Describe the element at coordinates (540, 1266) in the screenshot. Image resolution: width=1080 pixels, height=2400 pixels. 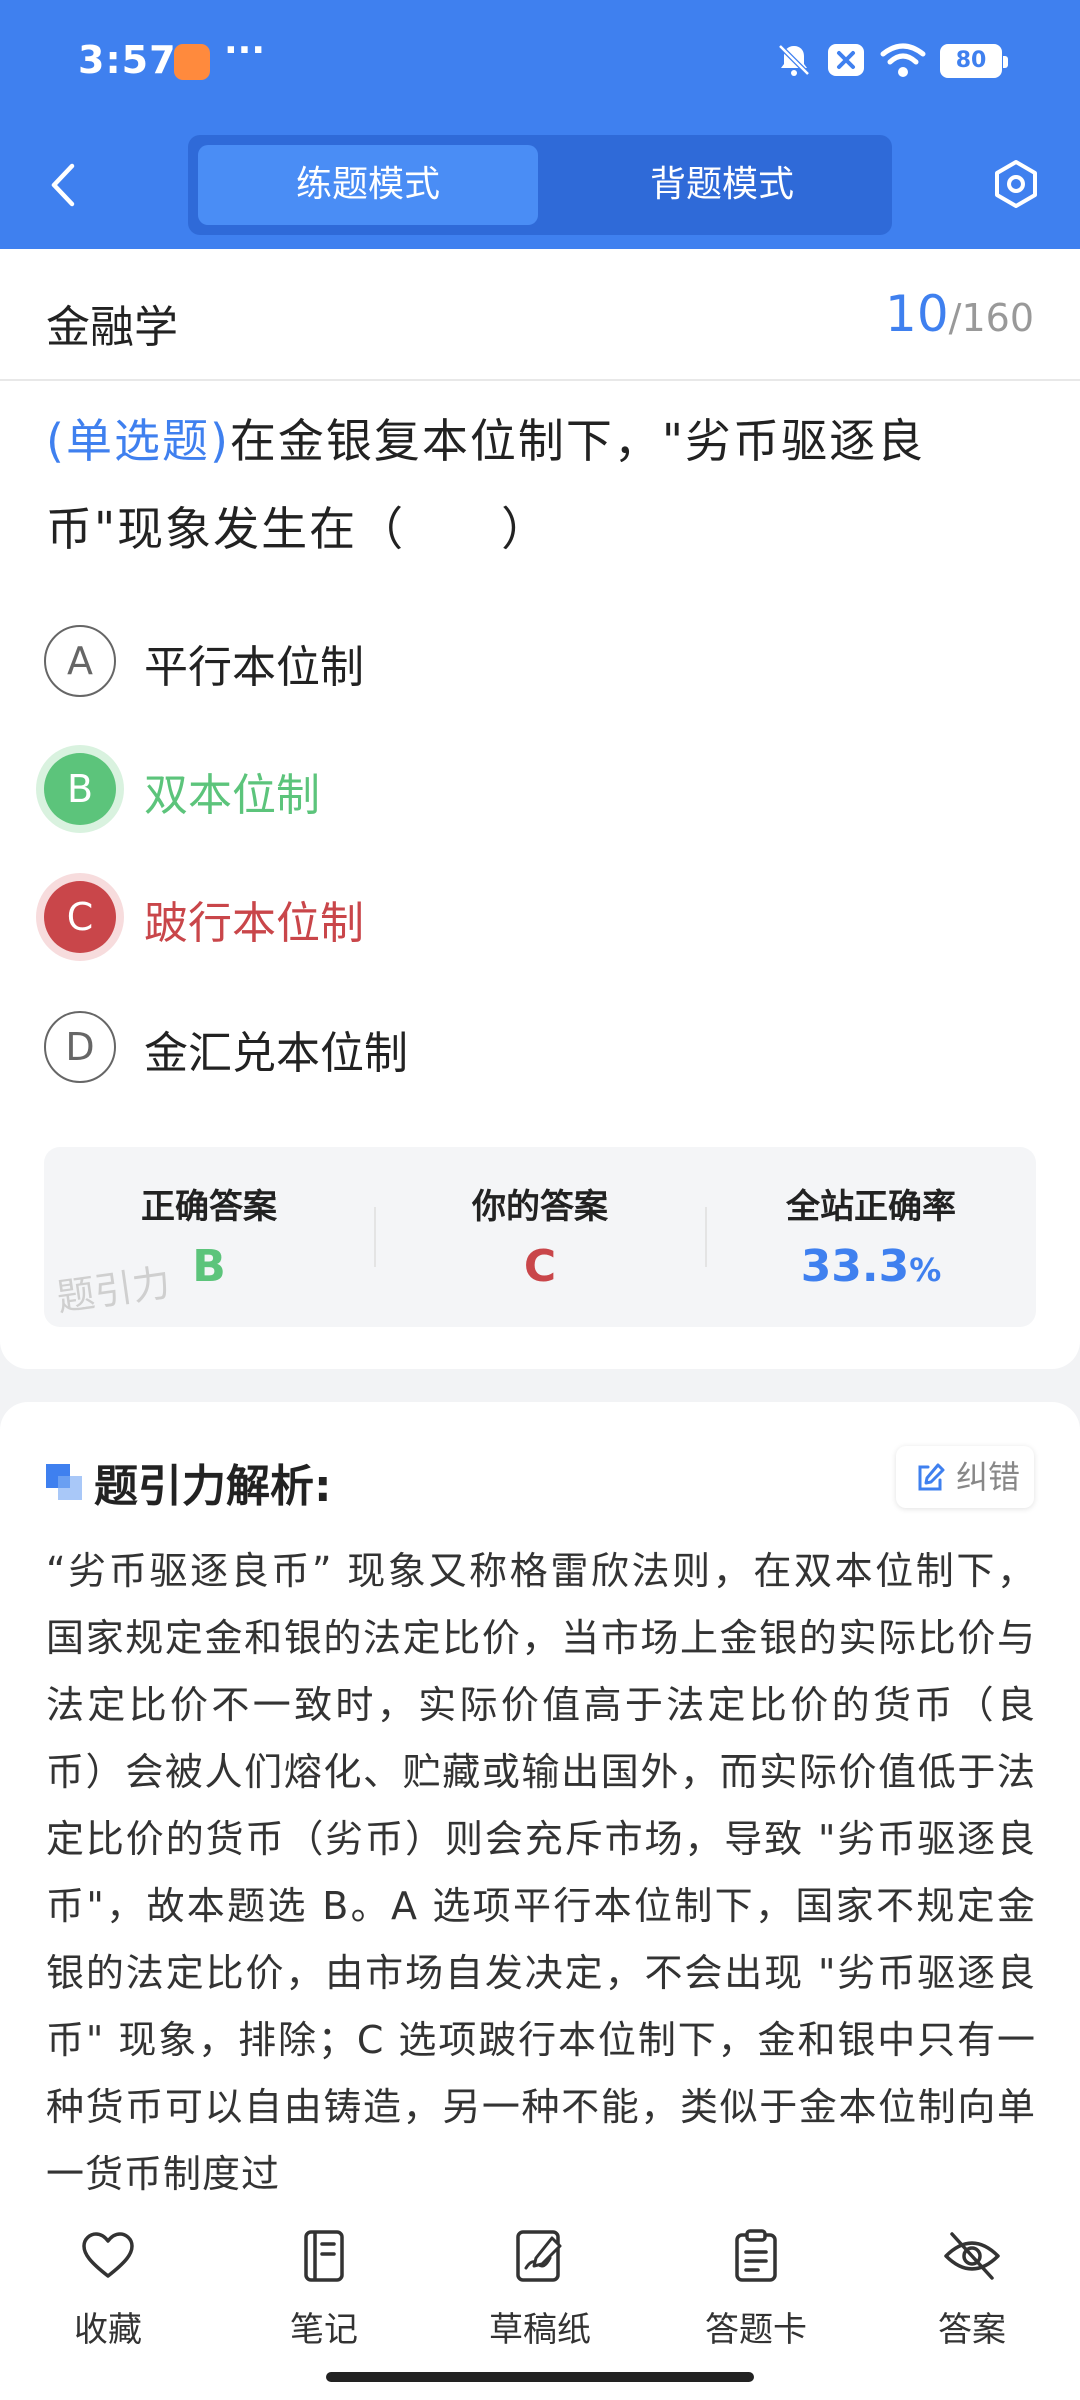
I see `your-answer-value: C` at that location.